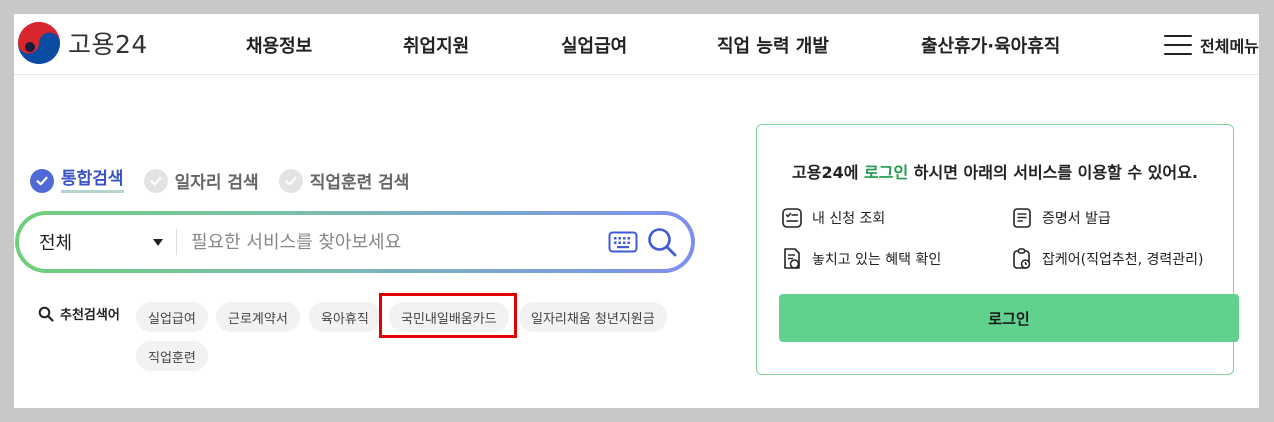 The image size is (1274, 422). What do you see at coordinates (172, 317) in the screenshot?
I see `keyword-chip: 실업급여` at bounding box center [172, 317].